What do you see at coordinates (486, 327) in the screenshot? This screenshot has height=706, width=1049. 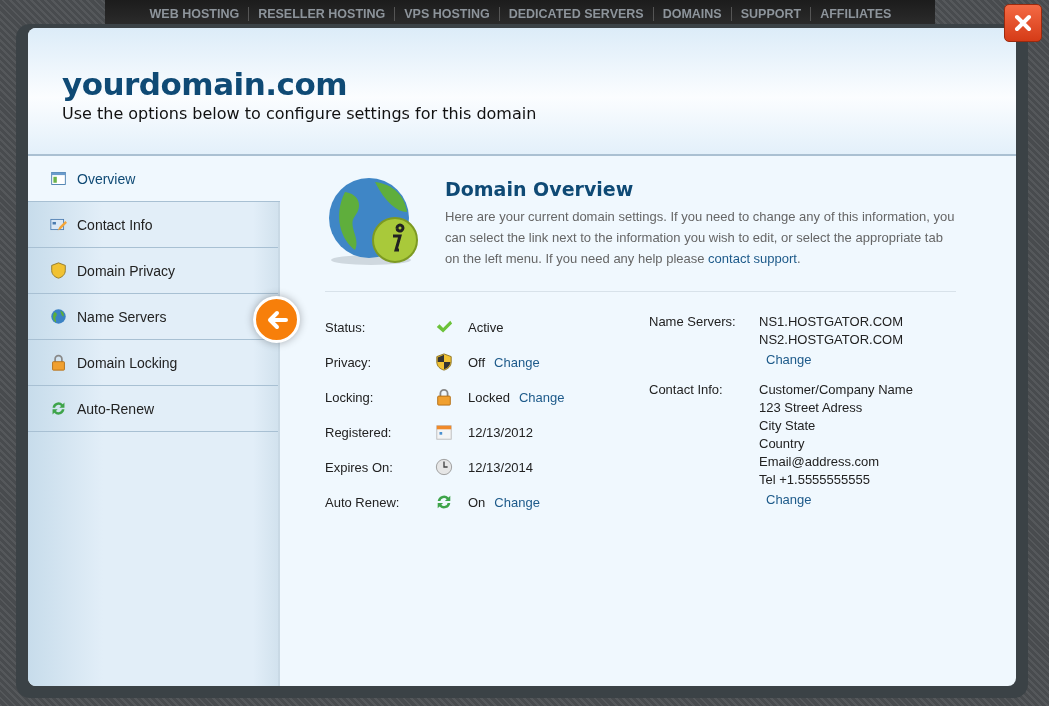 I see `detail-value: Active` at bounding box center [486, 327].